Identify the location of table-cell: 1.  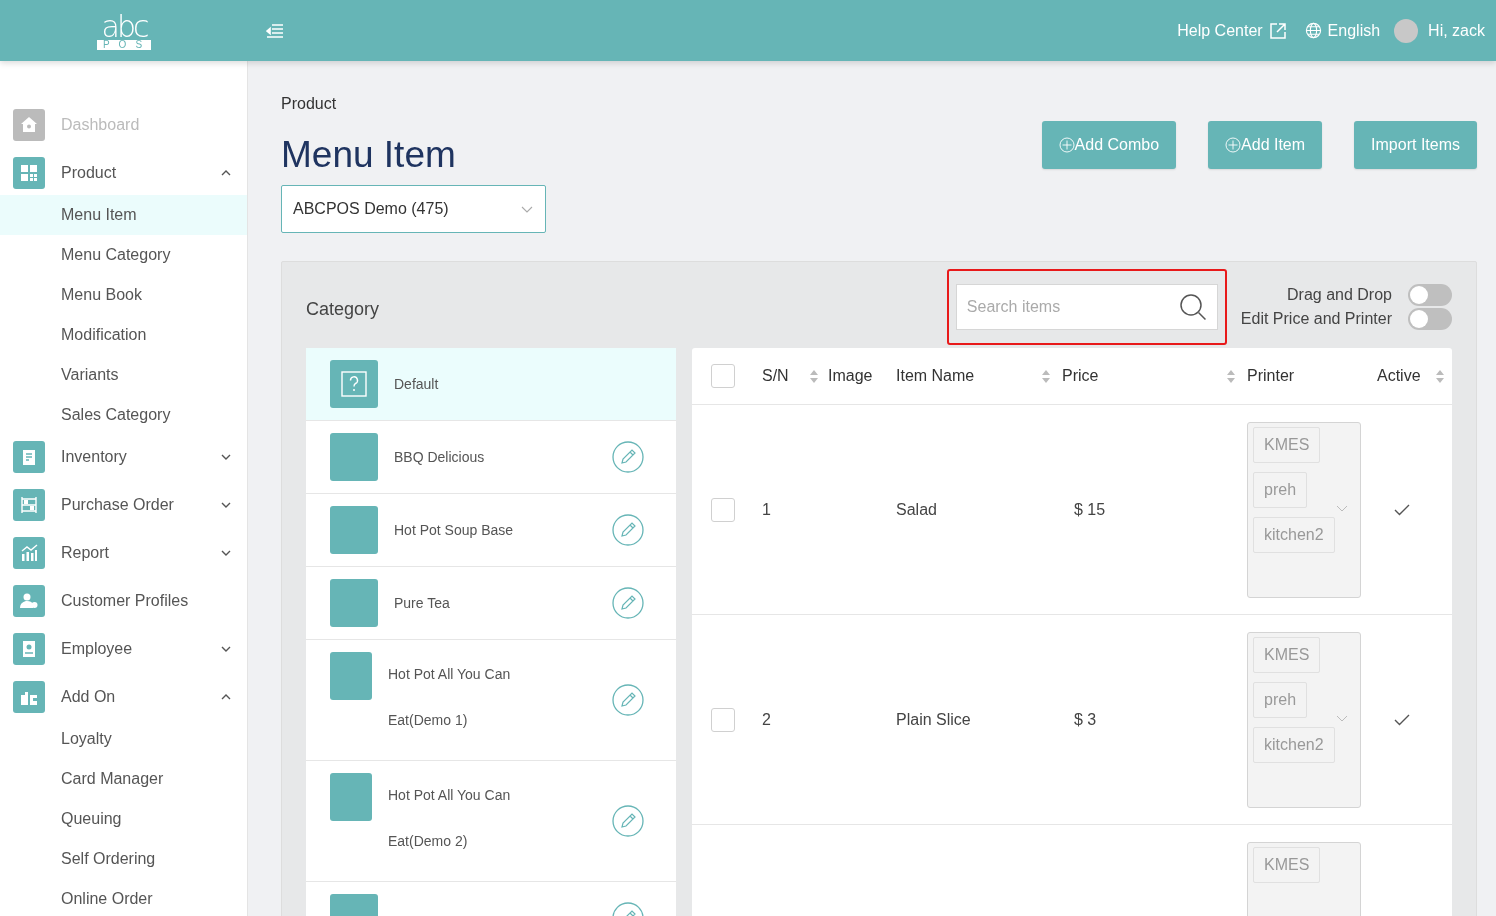
(766, 509).